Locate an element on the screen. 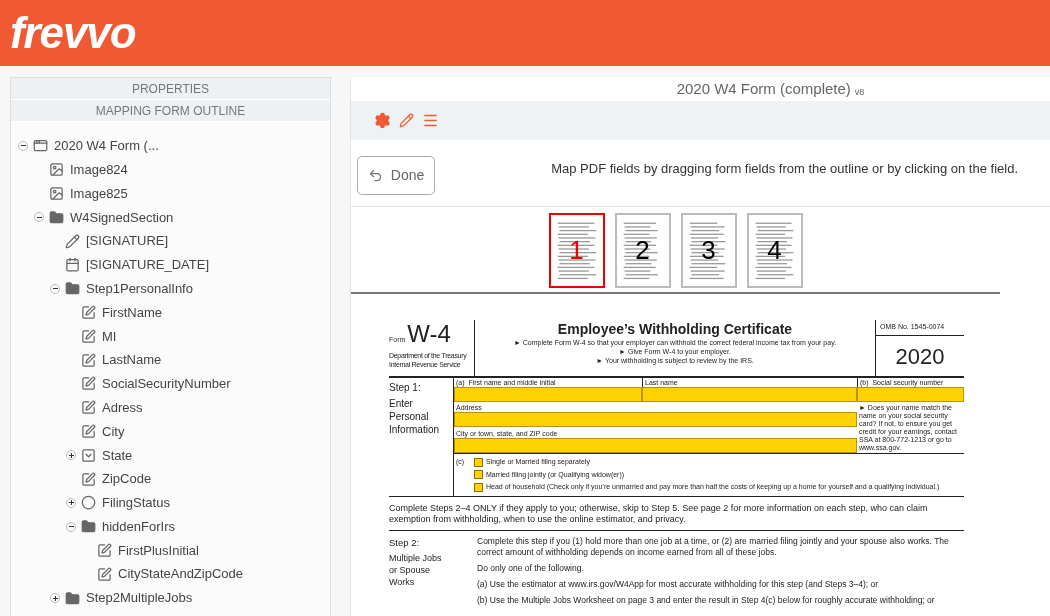 The image size is (1050, 616). step-subheading: Multiple Jobs or Spouse Works is located at coordinates (416, 569).